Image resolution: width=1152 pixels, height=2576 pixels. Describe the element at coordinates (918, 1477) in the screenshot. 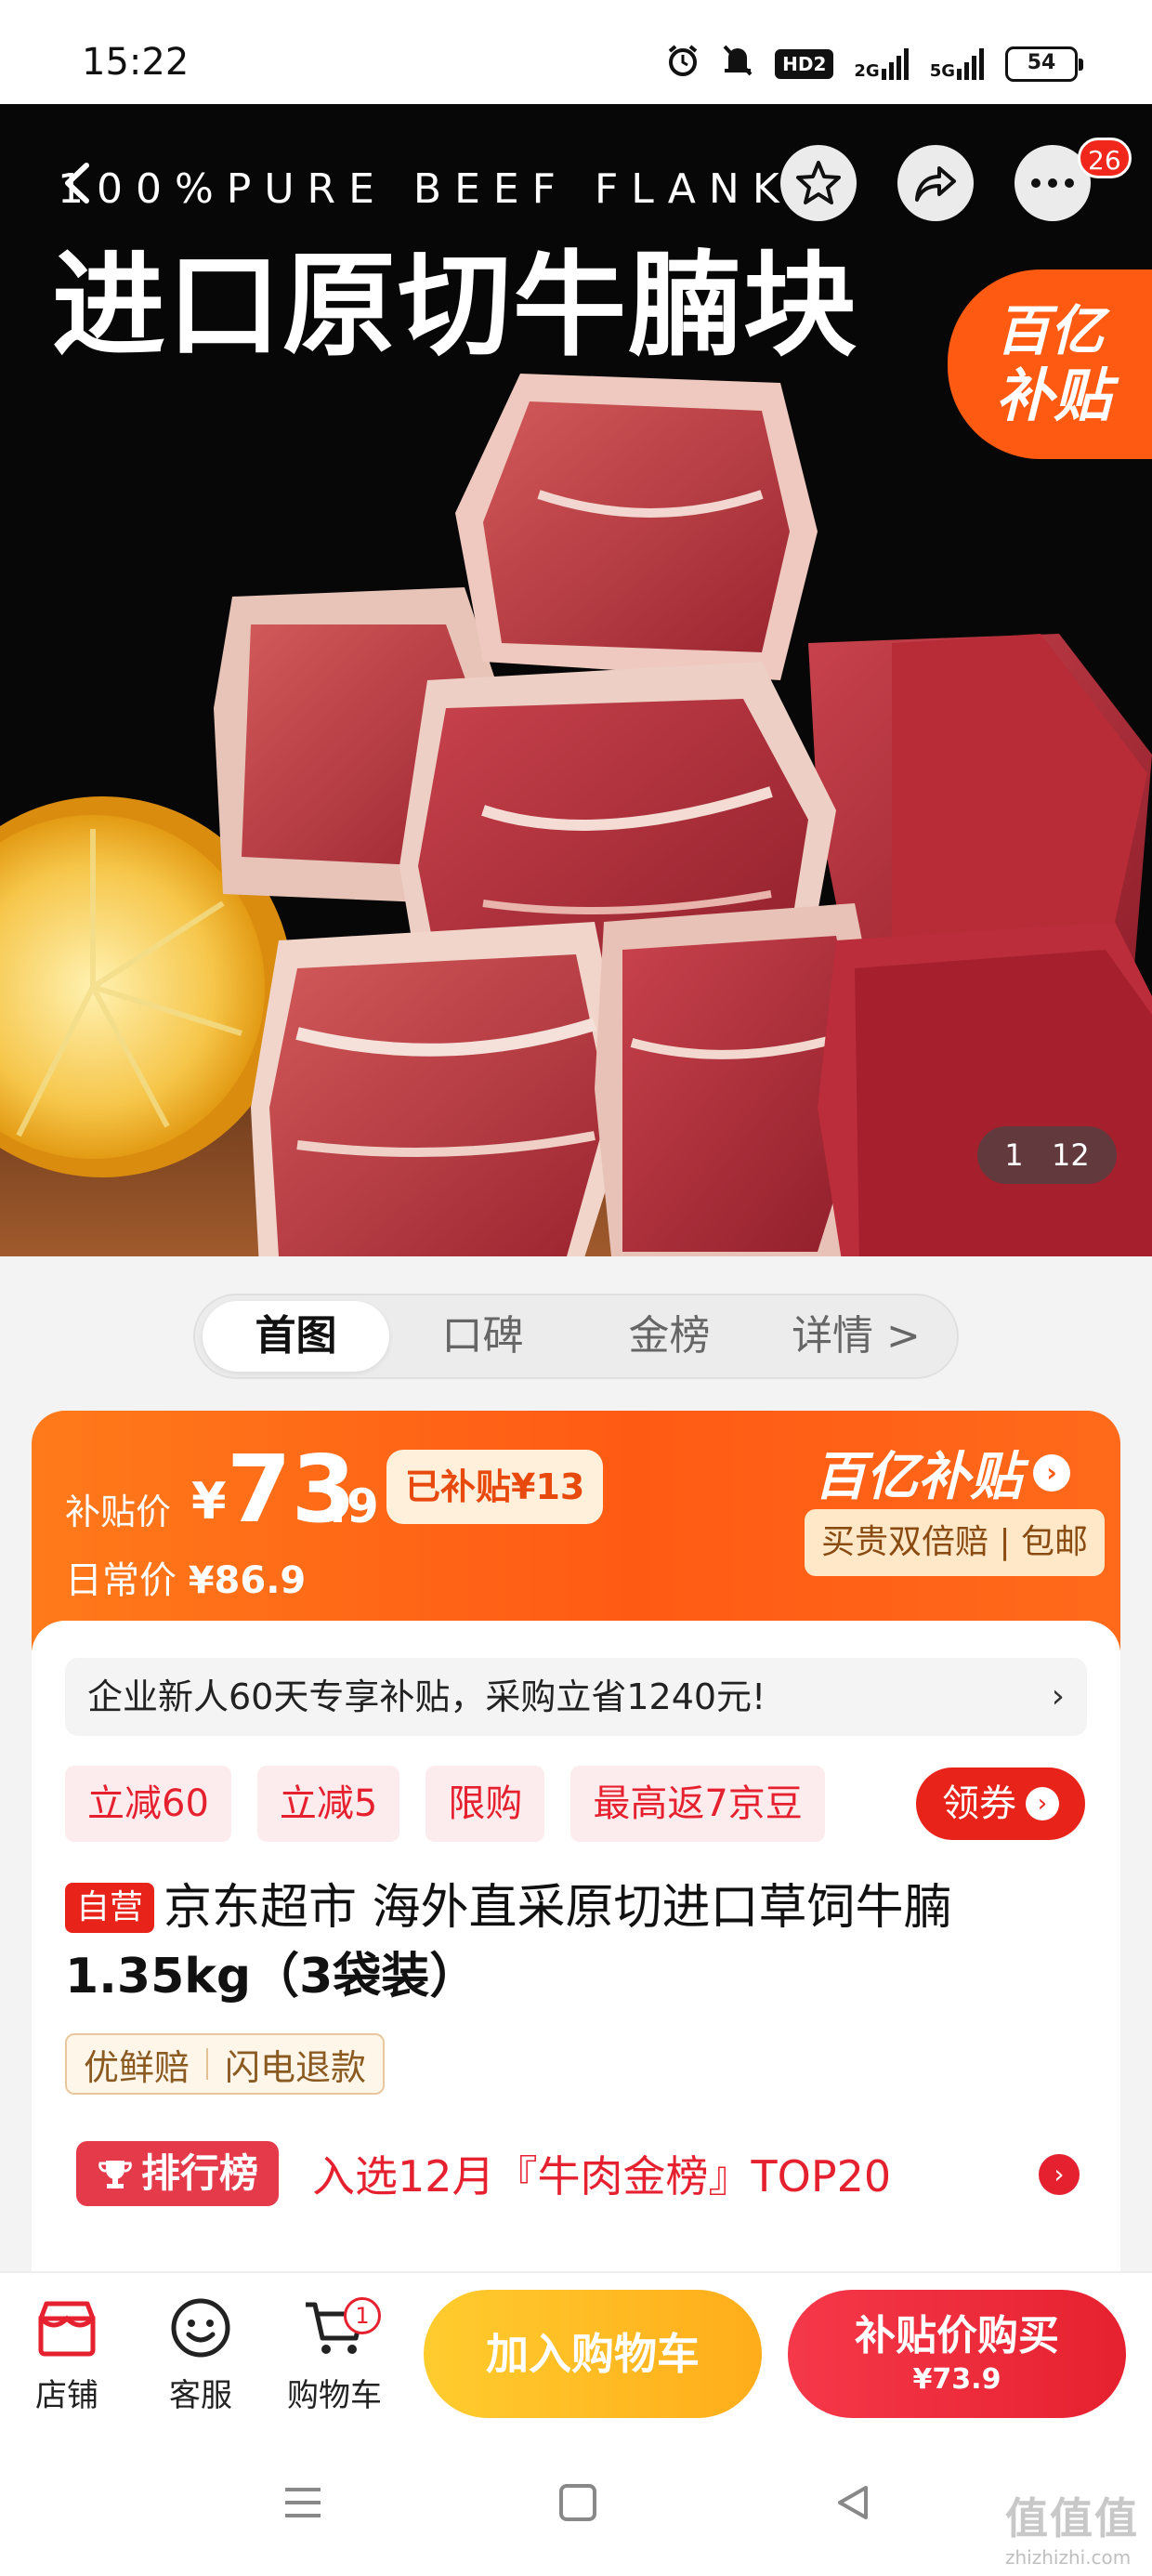

I see `subsidy-brand-label: 百亿补贴` at that location.